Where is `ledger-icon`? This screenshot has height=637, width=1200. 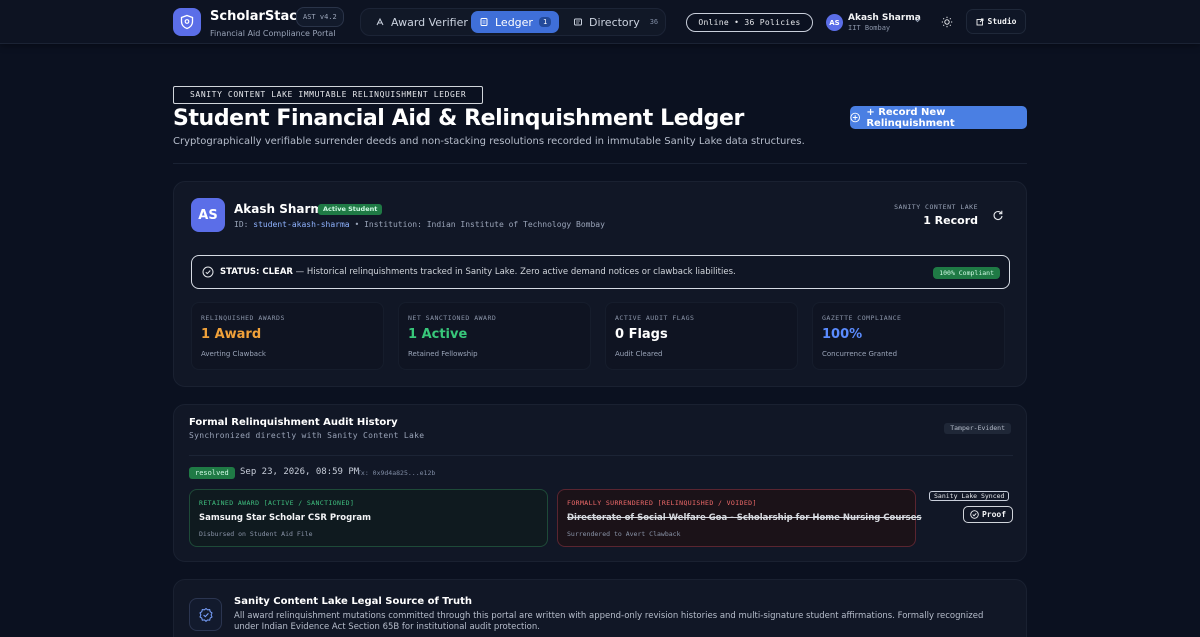 ledger-icon is located at coordinates (484, 22).